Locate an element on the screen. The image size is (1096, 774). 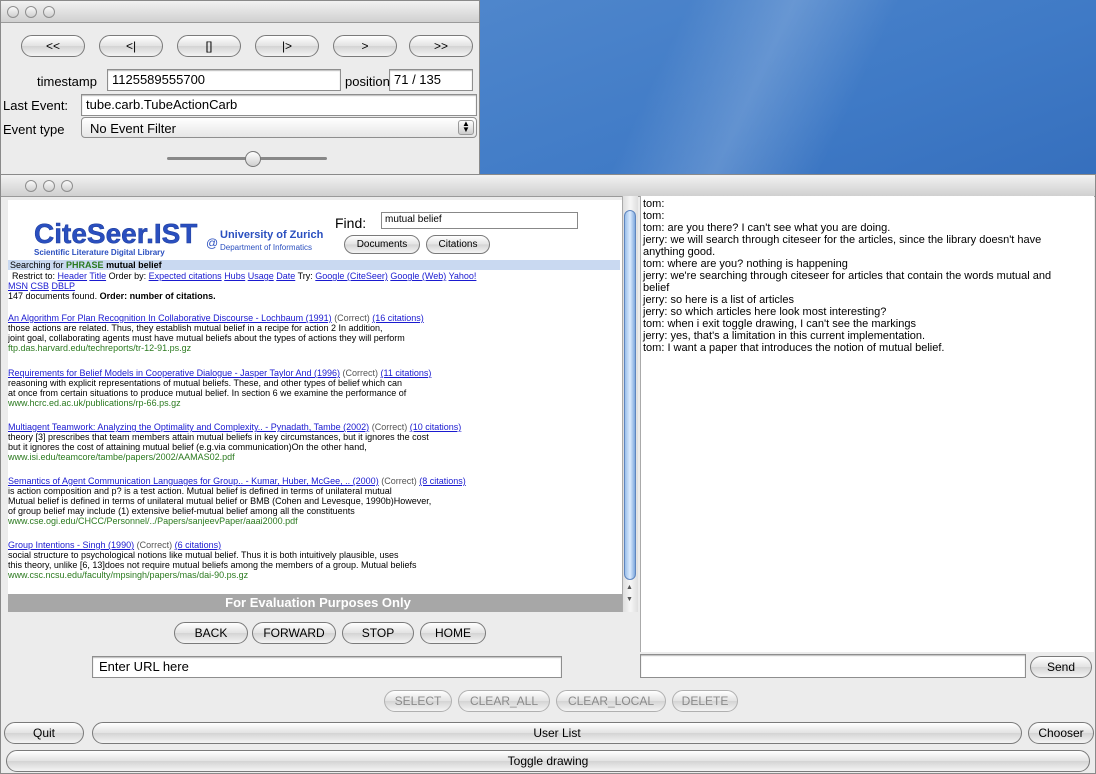
delete-button: DELETE is located at coordinates (705, 701).